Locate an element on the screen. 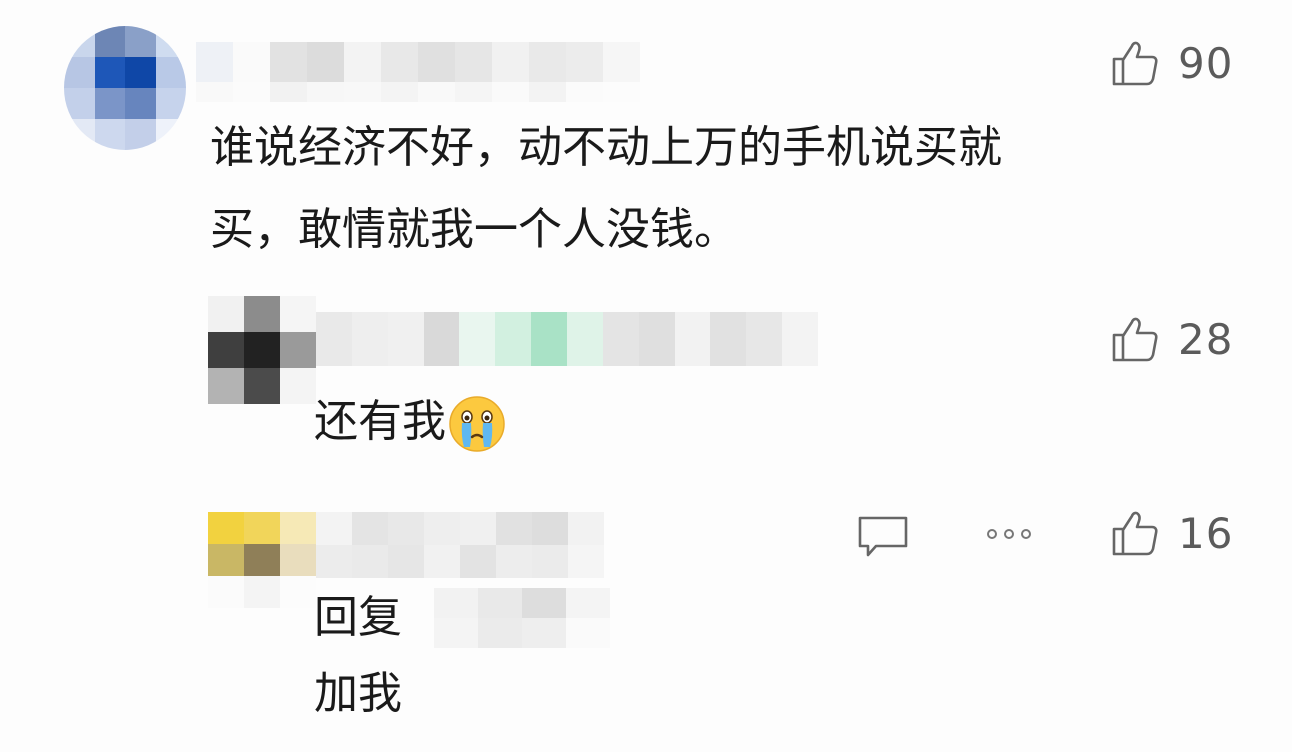  like-count: 28 is located at coordinates (1206, 339).